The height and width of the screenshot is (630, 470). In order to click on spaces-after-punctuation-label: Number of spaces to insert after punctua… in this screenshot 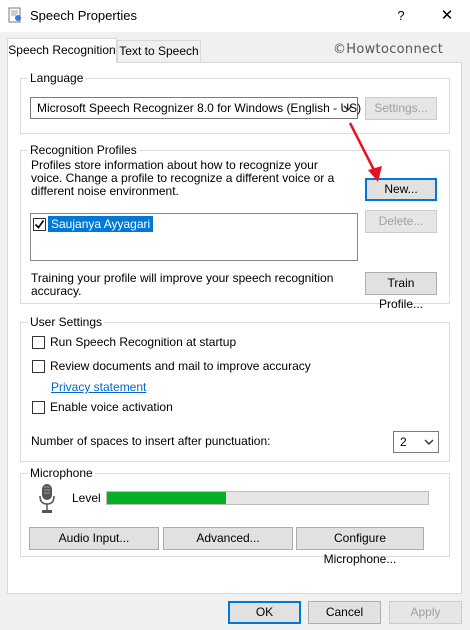, I will do `click(151, 441)`.